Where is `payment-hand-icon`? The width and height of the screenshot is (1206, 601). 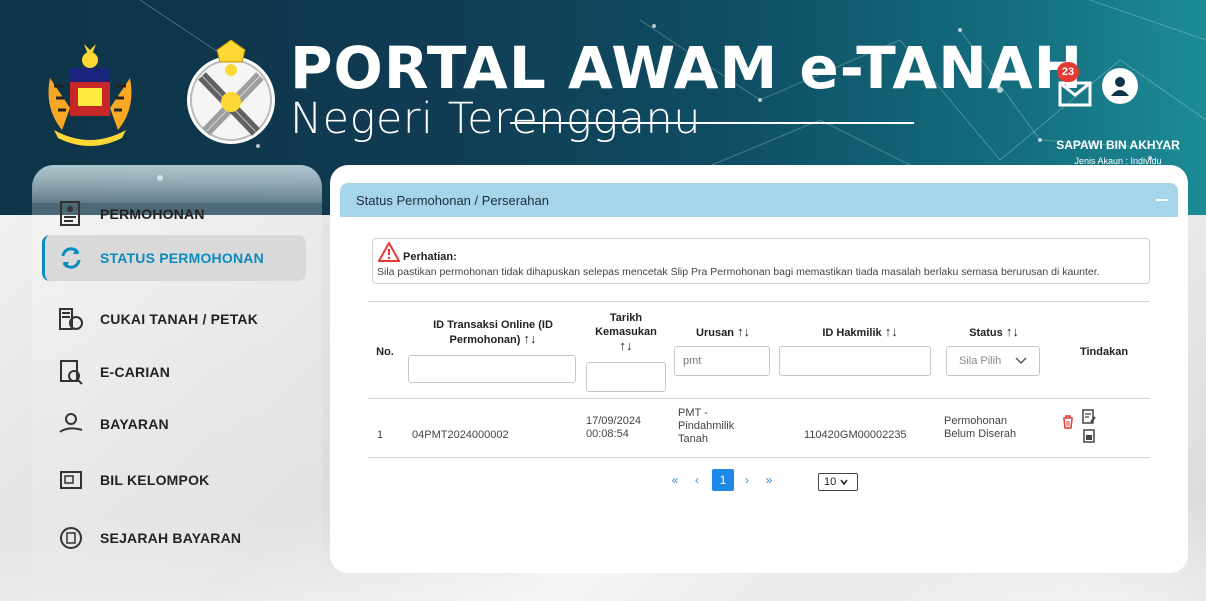 payment-hand-icon is located at coordinates (71, 424).